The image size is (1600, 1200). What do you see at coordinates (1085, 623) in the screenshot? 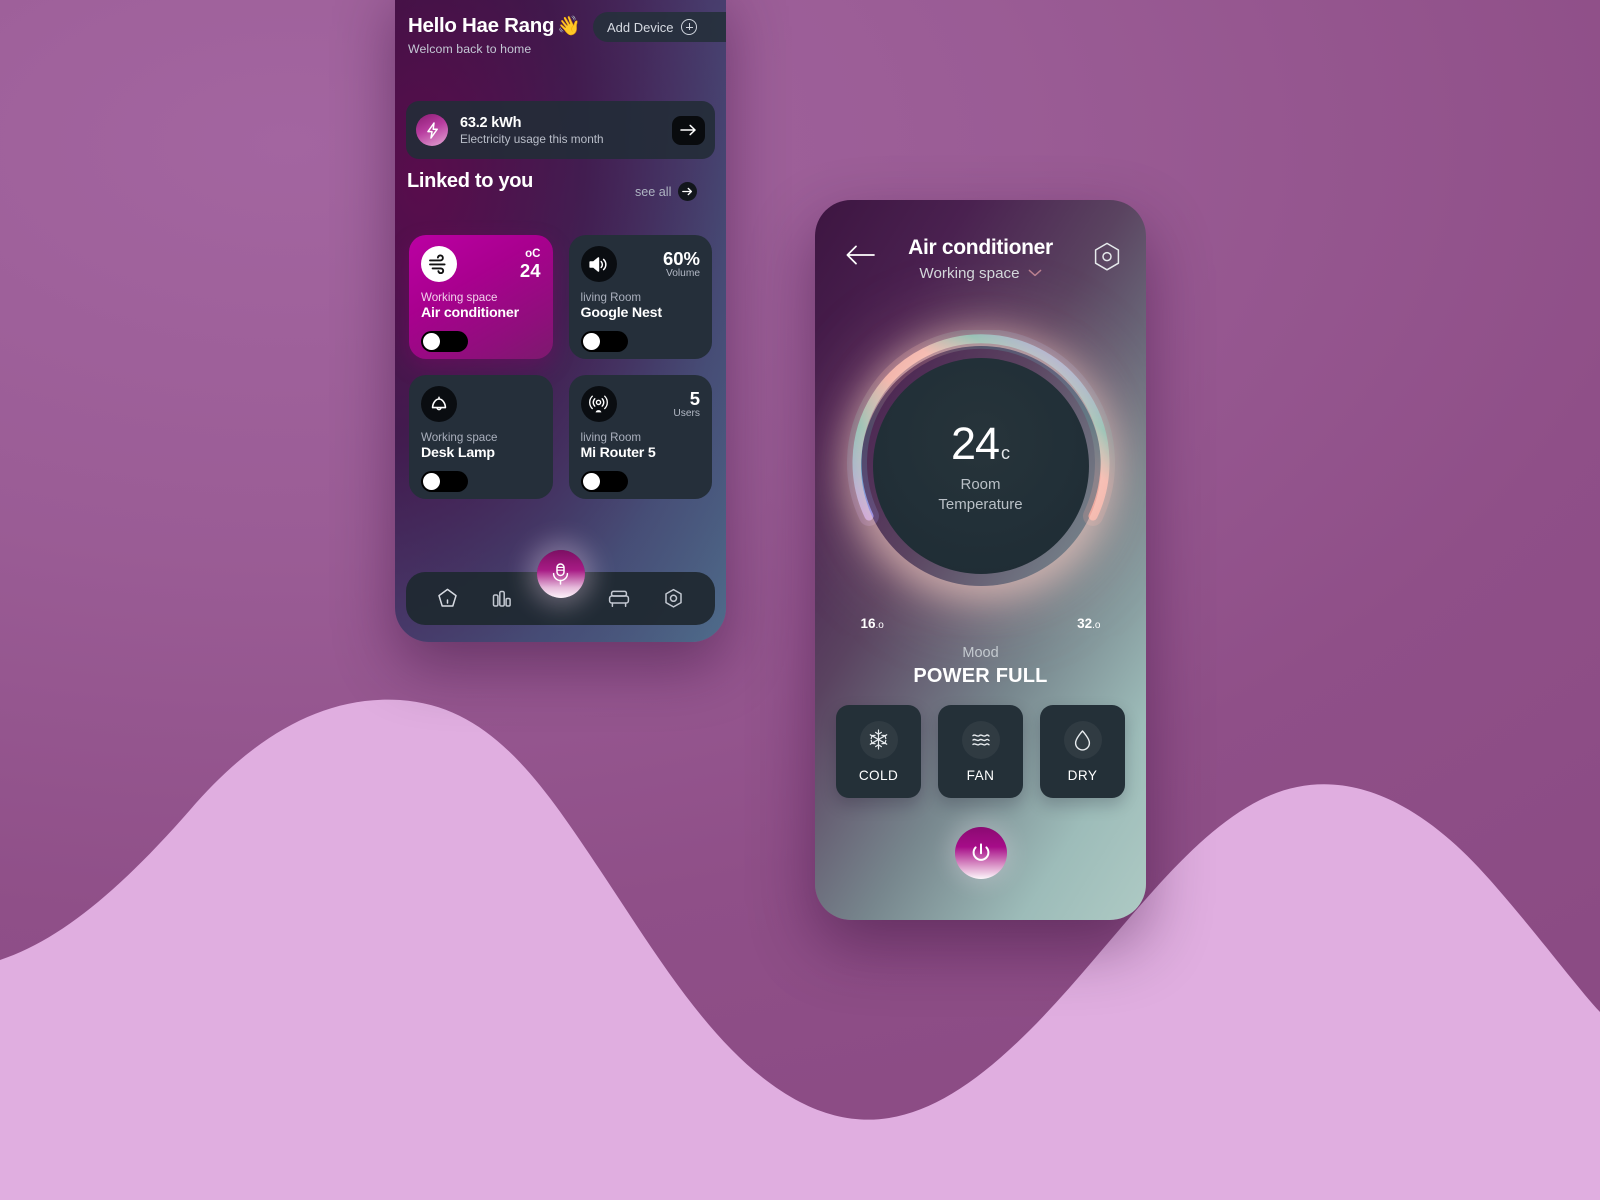
I see `dial-max-value: 32` at bounding box center [1085, 623].